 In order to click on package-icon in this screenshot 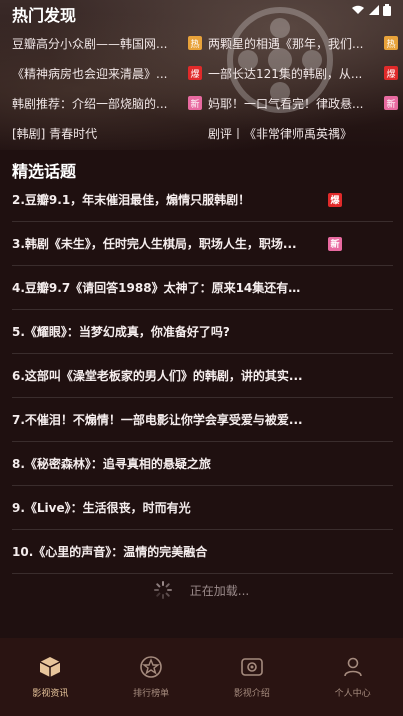, I will do `click(50, 668)`.